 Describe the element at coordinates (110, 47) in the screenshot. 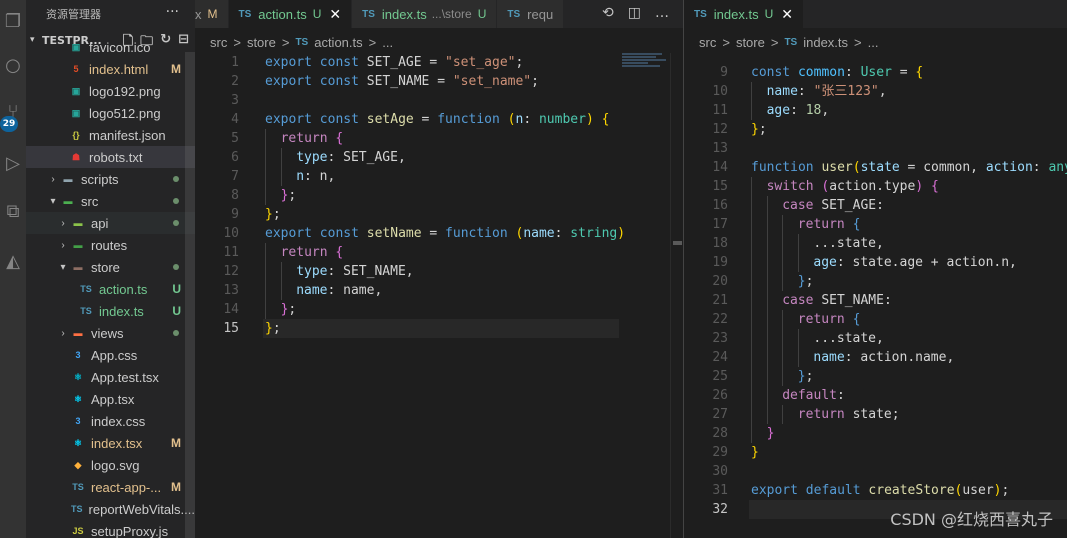

I see `tree-item: ▣ favicon.ico` at that location.